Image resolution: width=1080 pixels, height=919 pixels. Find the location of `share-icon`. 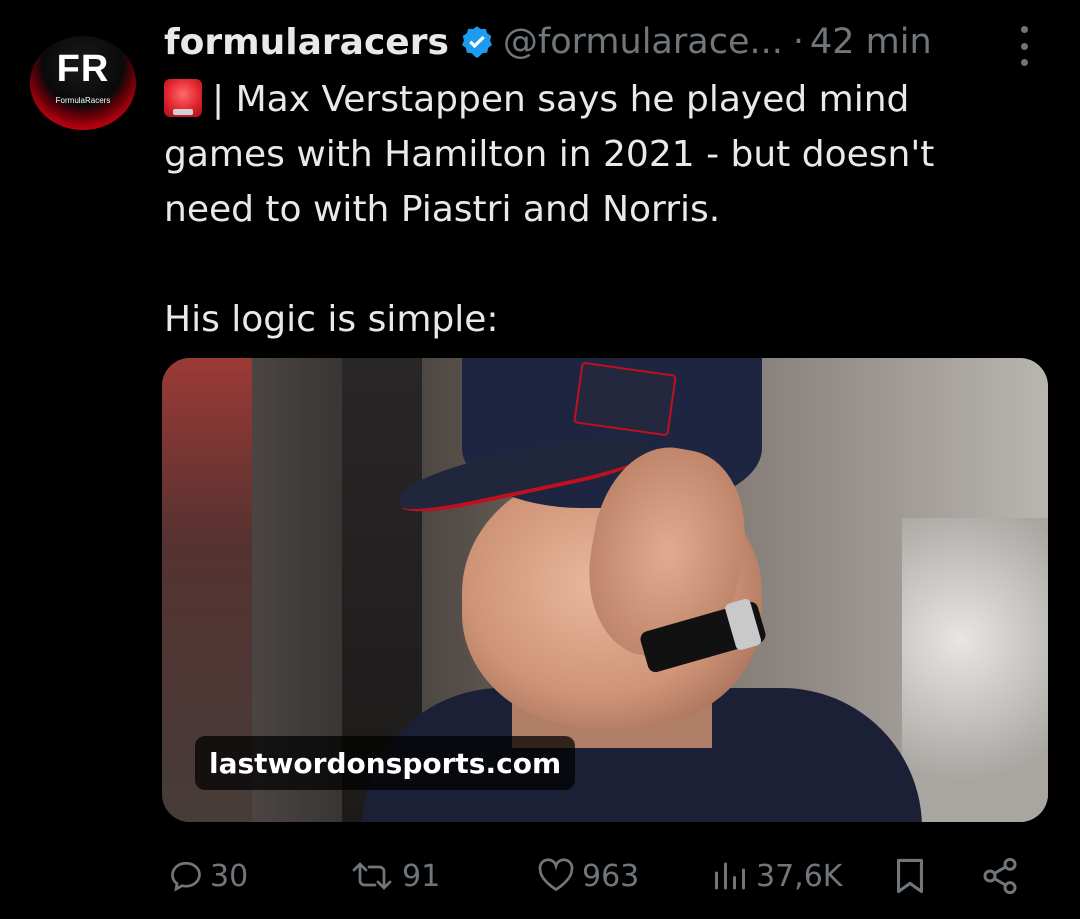

share-icon is located at coordinates (1000, 876).